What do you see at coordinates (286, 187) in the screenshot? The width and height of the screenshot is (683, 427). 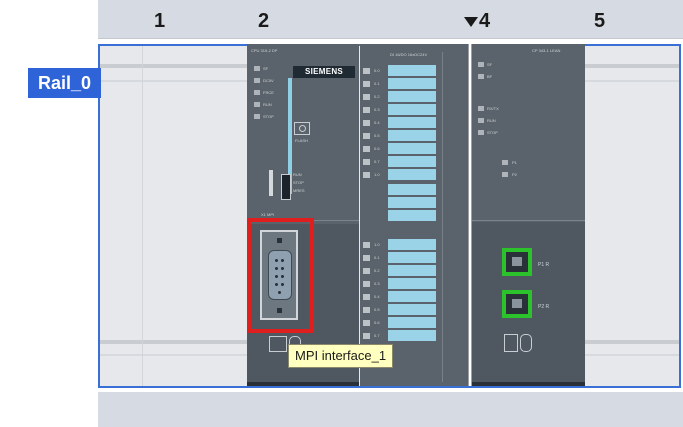 I see `mode-switch-lever-icon` at bounding box center [286, 187].